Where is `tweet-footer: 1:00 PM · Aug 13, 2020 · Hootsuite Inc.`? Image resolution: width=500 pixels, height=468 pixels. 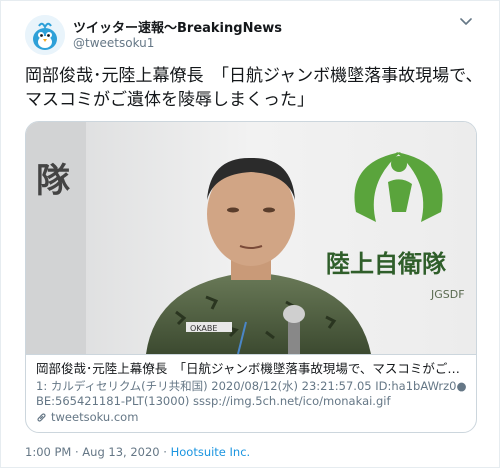
tweet-footer: 1:00 PM · Aug 13, 2020 · Hootsuite Inc. is located at coordinates (137, 452).